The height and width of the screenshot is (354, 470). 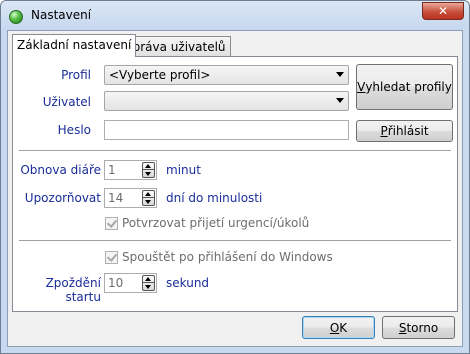 What do you see at coordinates (74, 130) in the screenshot?
I see `password-label: Heslo` at bounding box center [74, 130].